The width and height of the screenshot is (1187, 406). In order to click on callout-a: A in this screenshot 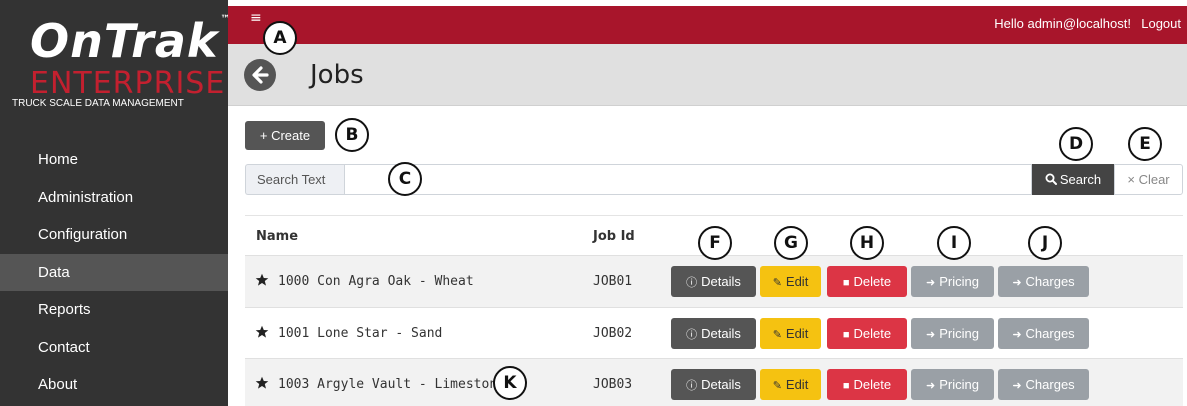, I will do `click(280, 38)`.